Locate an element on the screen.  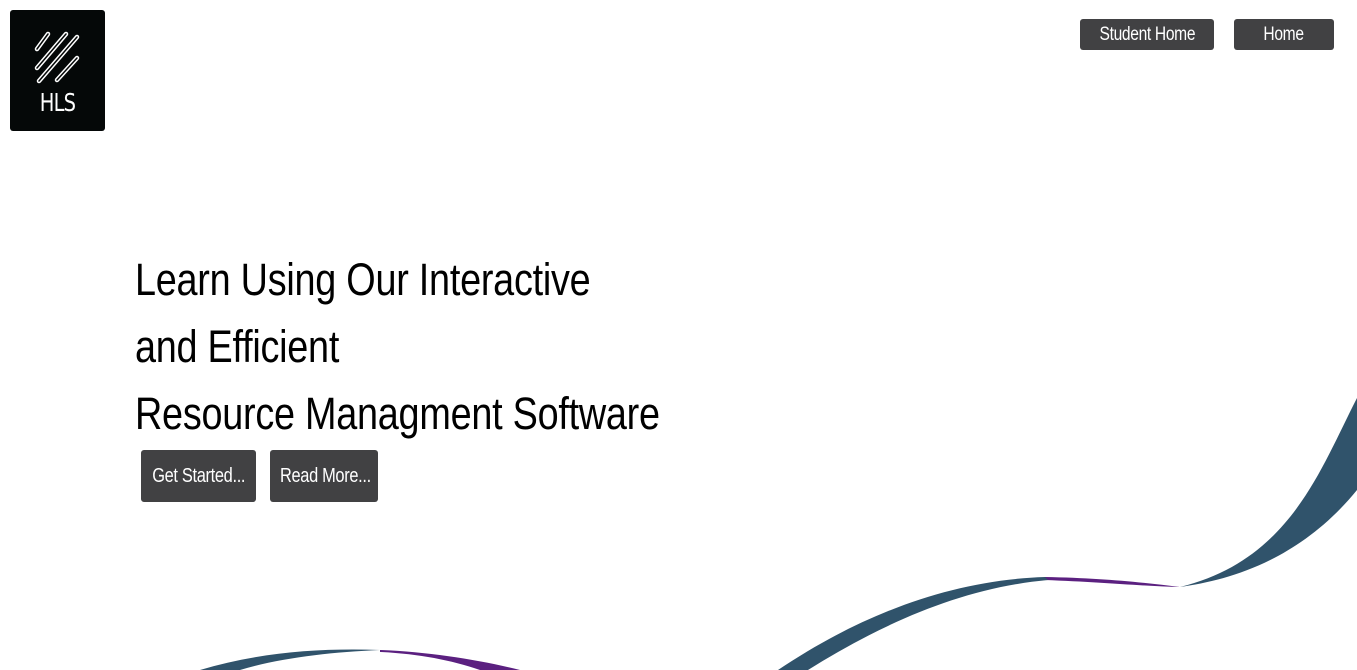
ribbon-purple-middle is located at coordinates (1112, 582).